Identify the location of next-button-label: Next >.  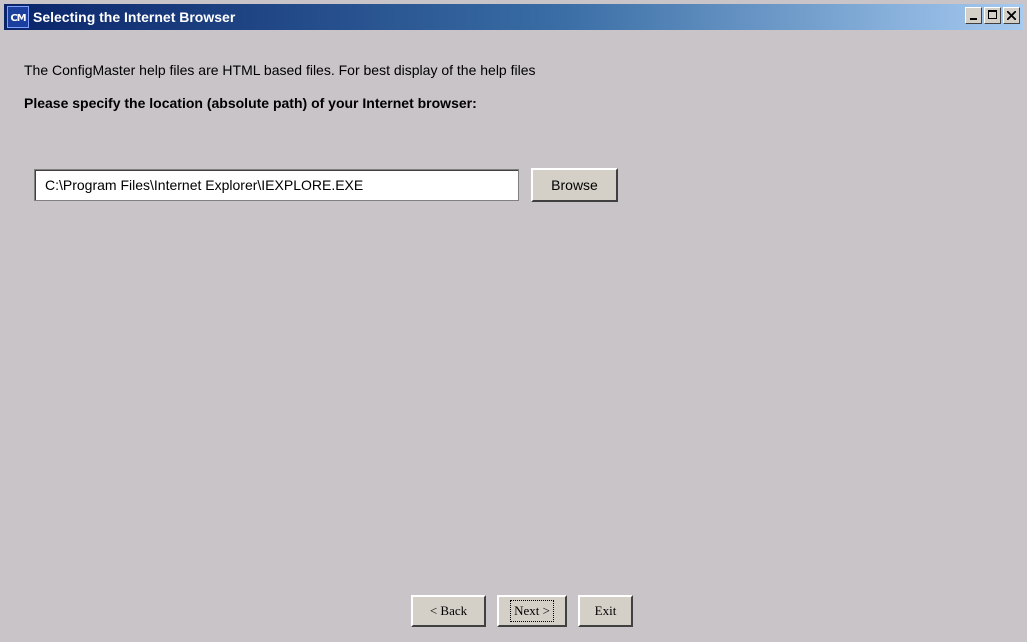
(532, 611).